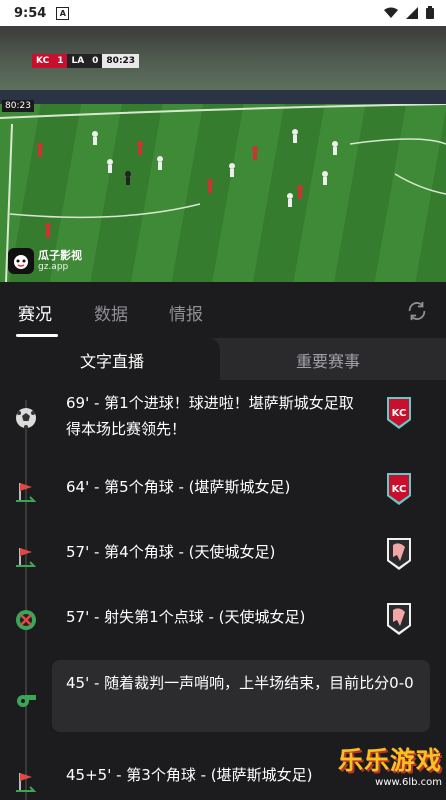 The width and height of the screenshot is (446, 800). What do you see at coordinates (210, 416) in the screenshot?
I see `event-text: 69' - 第1个进球！球进啦！堪萨斯城女足取得本场比赛领先！` at bounding box center [210, 416].